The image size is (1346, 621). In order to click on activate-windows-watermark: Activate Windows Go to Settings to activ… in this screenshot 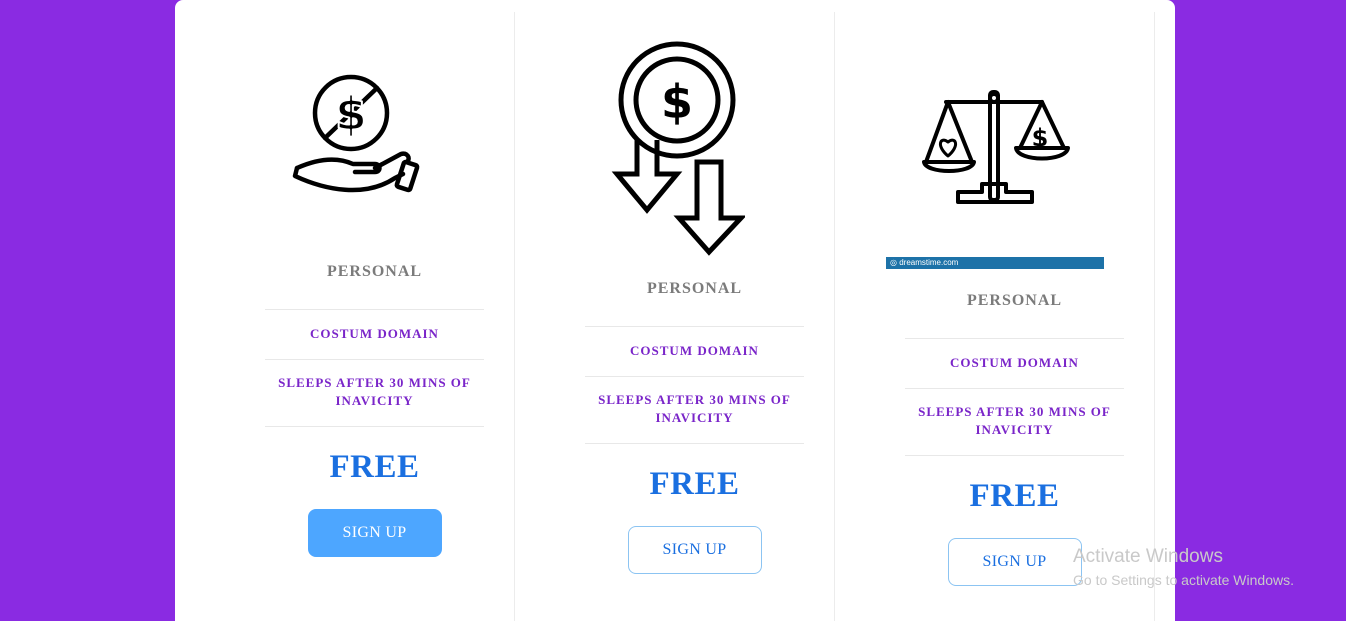, I will do `click(1183, 569)`.